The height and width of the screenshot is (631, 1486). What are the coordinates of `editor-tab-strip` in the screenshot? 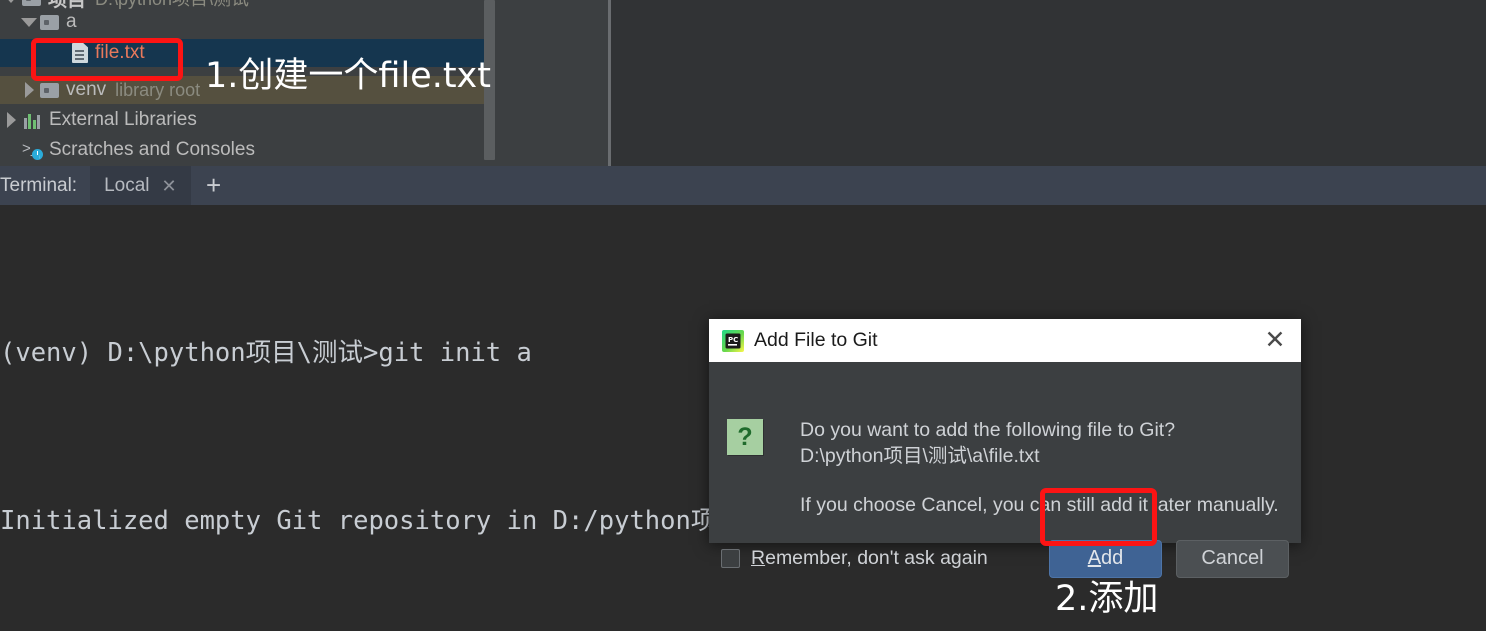 It's located at (553, 13).